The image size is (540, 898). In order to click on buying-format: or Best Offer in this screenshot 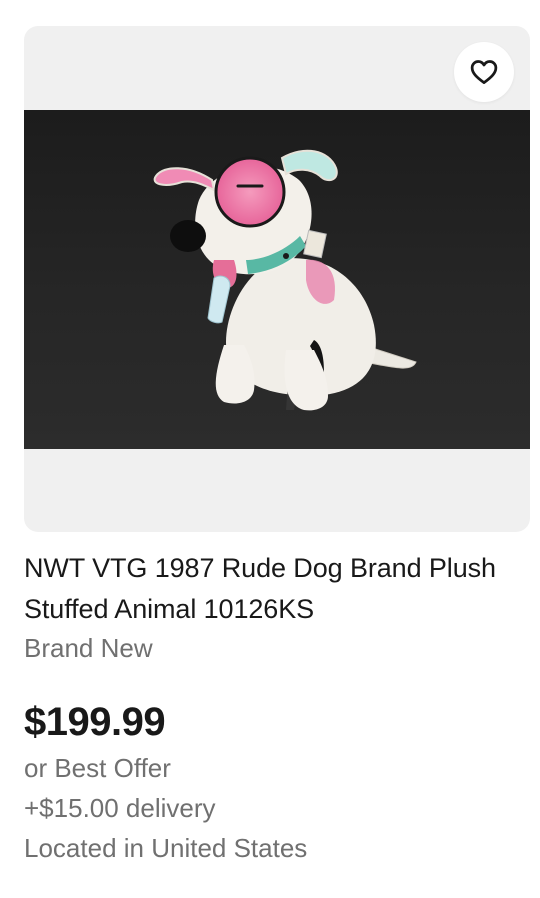, I will do `click(97, 768)`.